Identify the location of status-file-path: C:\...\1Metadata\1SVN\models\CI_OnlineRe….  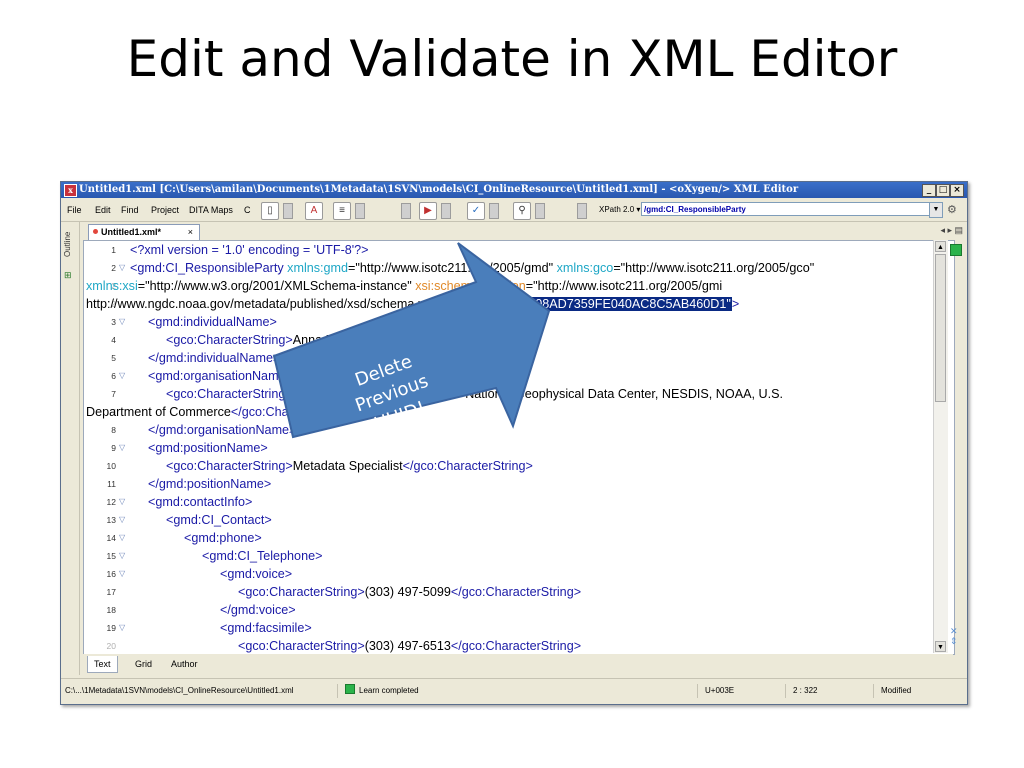
(201, 691).